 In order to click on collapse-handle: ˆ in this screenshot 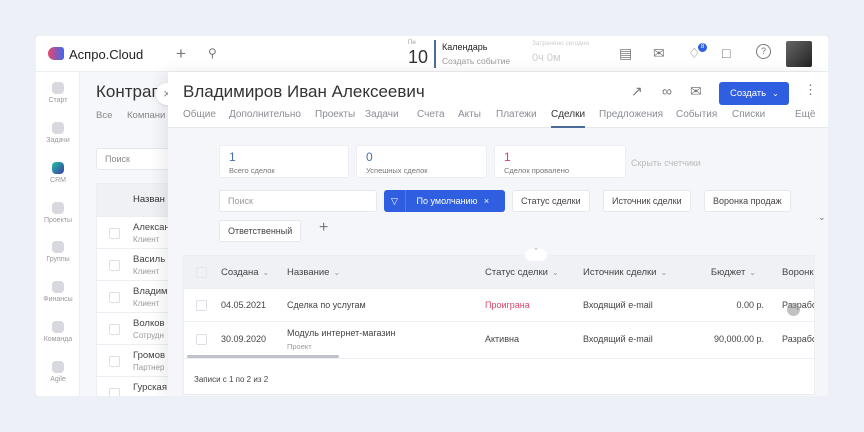, I will do `click(536, 255)`.